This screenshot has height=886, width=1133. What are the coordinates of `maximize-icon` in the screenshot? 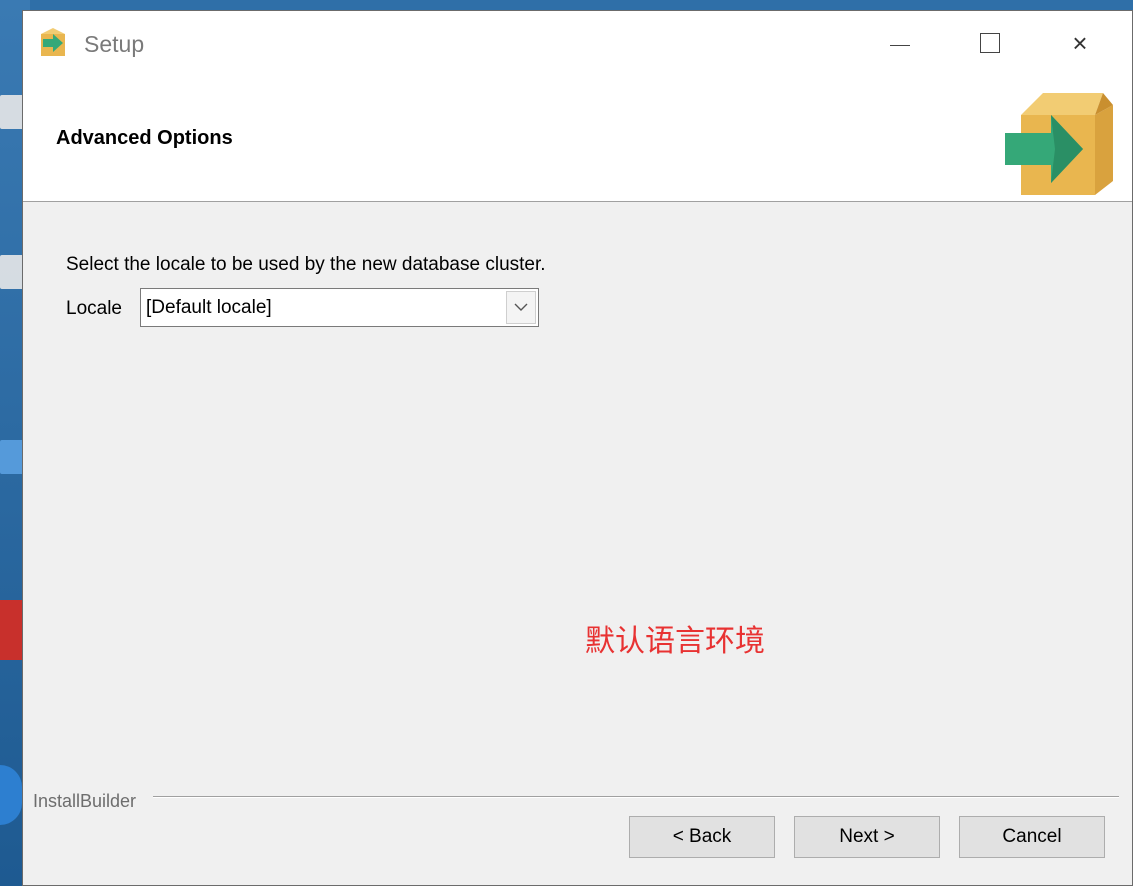 It's located at (990, 43).